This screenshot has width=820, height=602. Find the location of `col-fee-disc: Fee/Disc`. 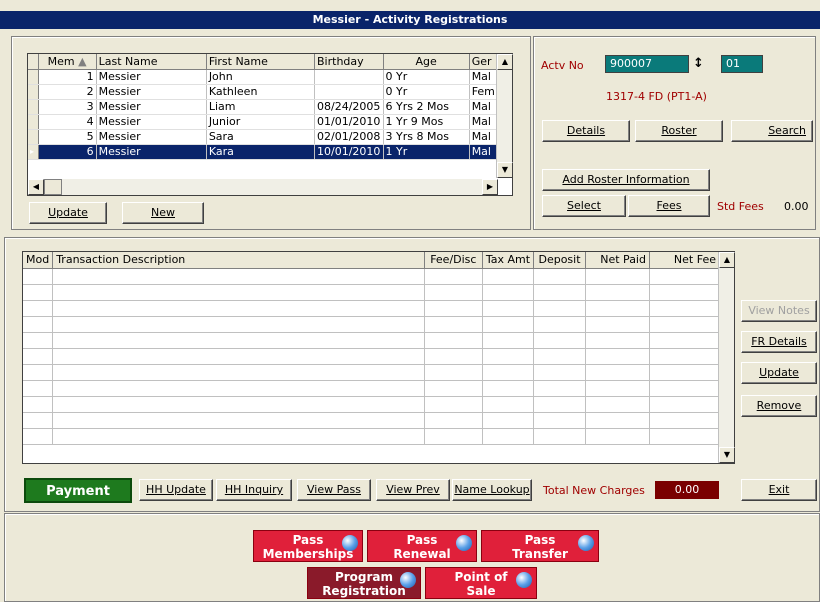

col-fee-disc: Fee/Disc is located at coordinates (453, 260).